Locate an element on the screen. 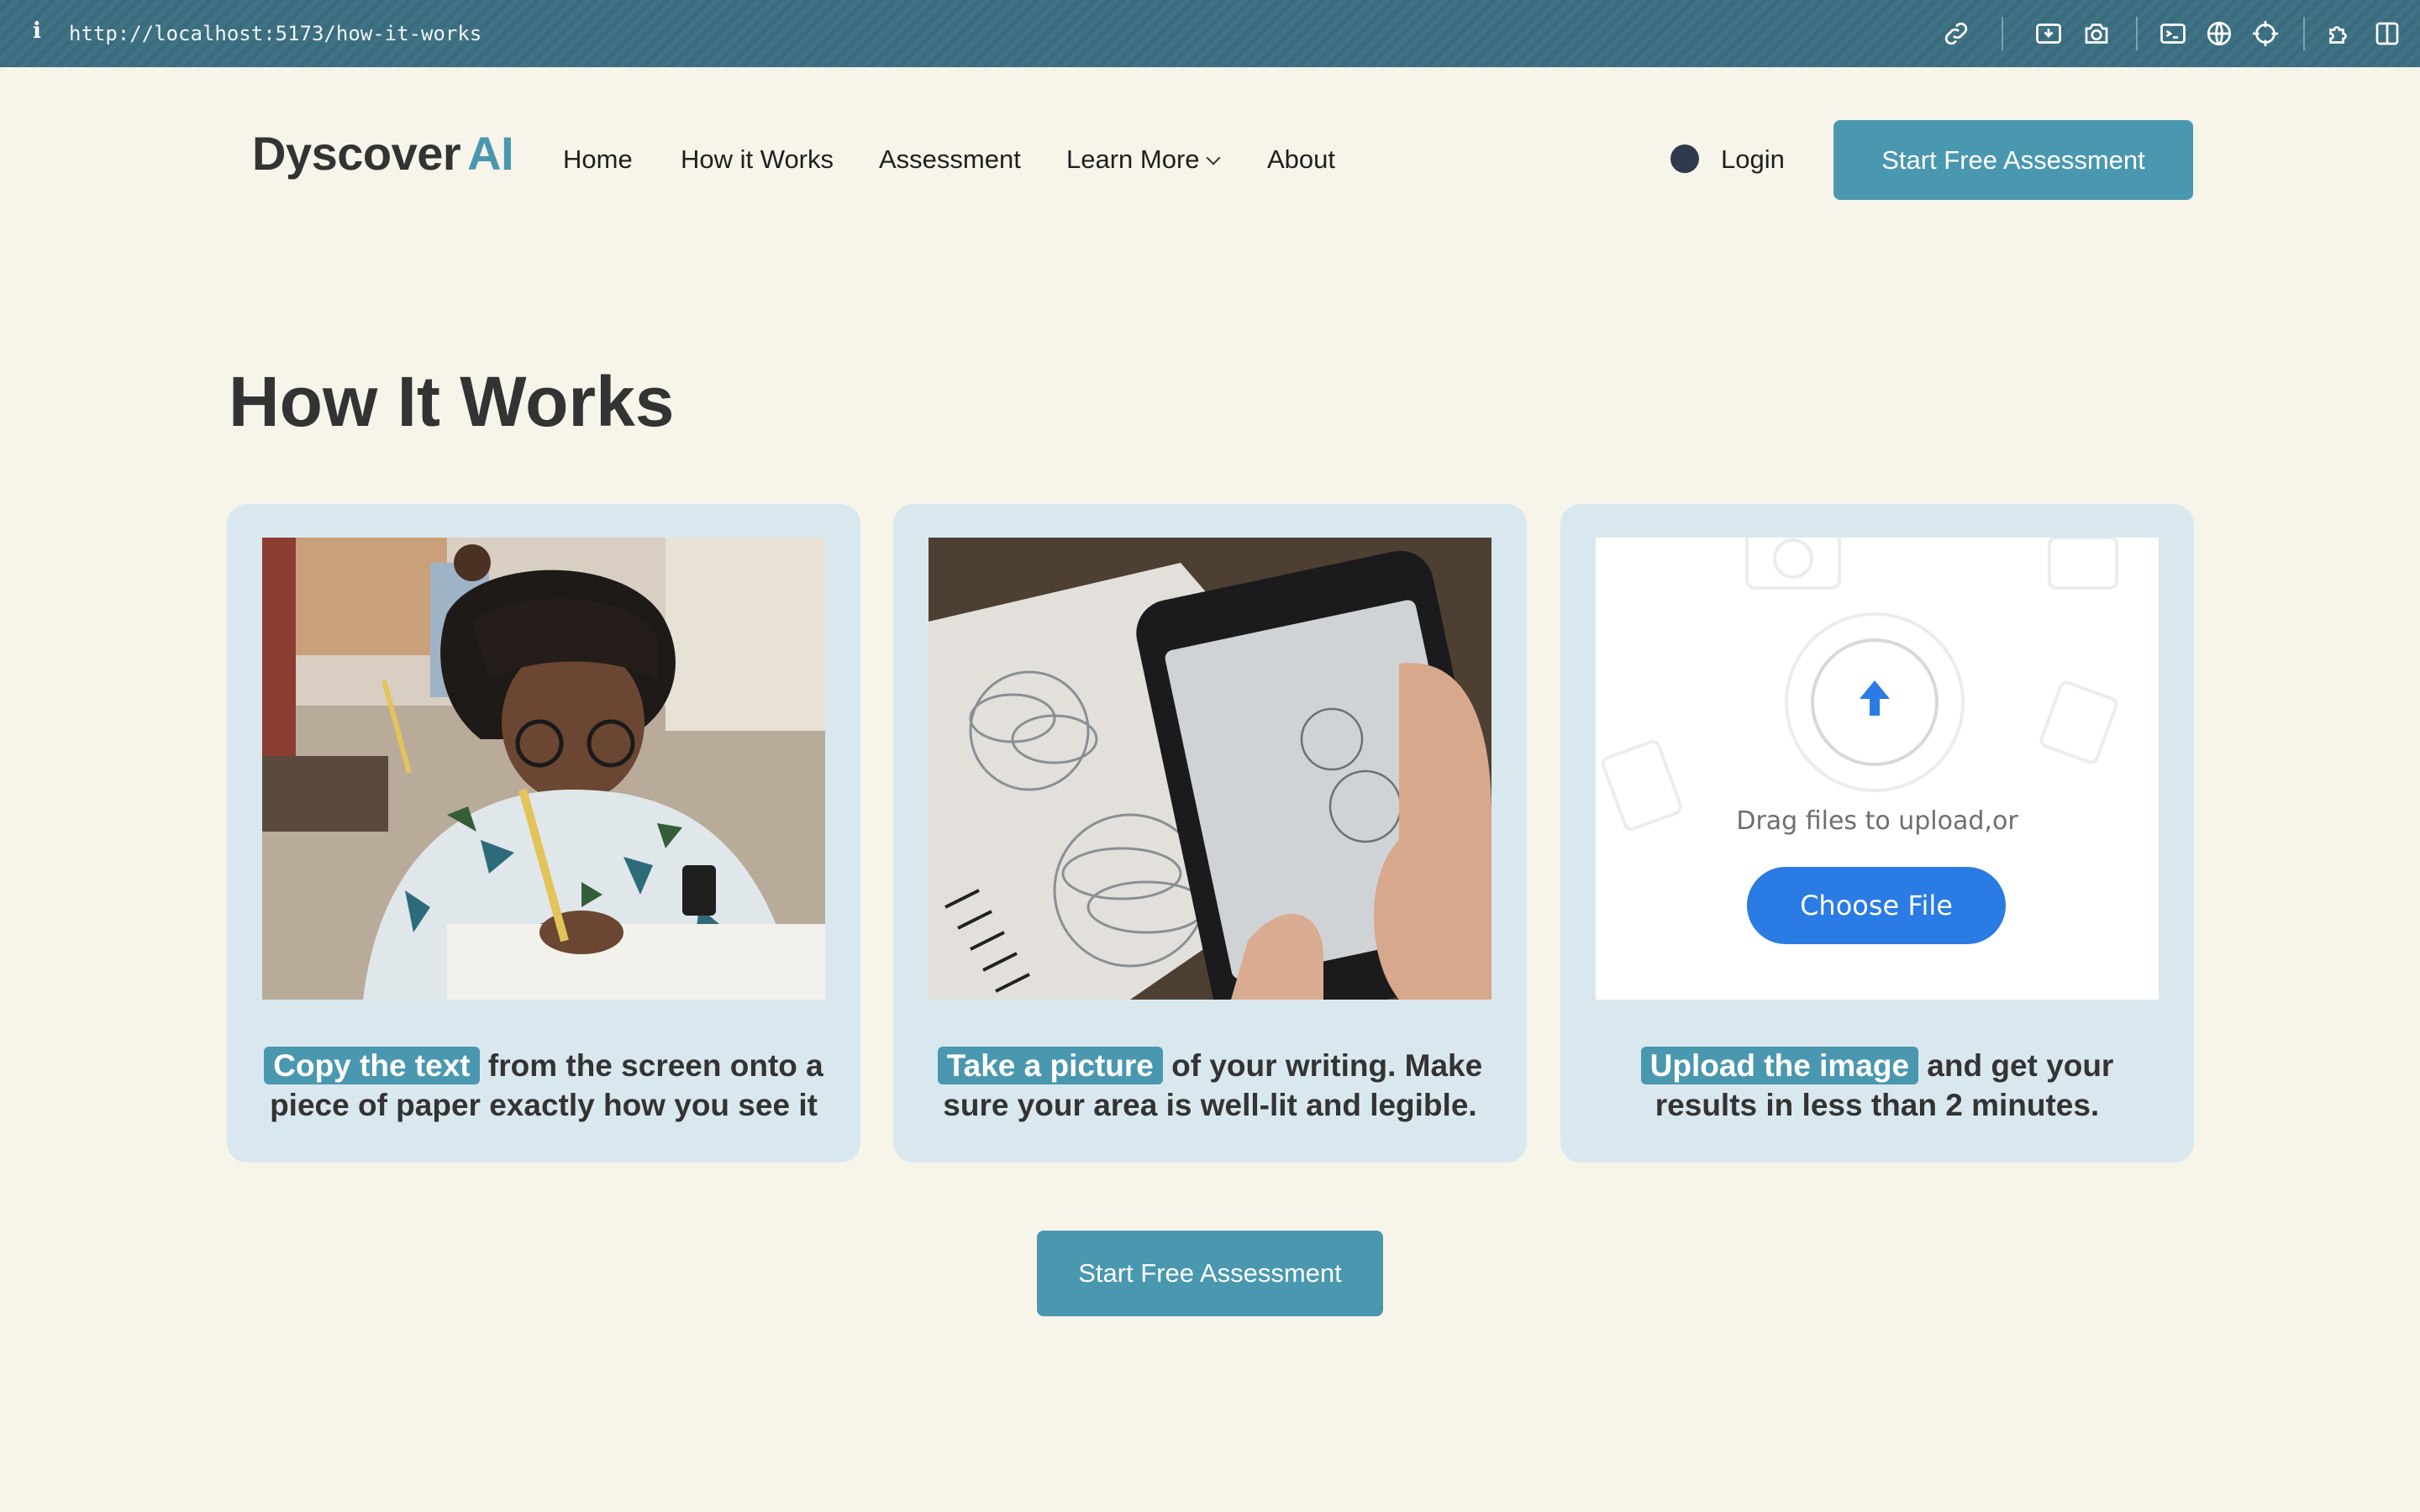 Image resolution: width=2420 pixels, height=1512 pixels. logo-text: Dyscover is located at coordinates (356, 153).